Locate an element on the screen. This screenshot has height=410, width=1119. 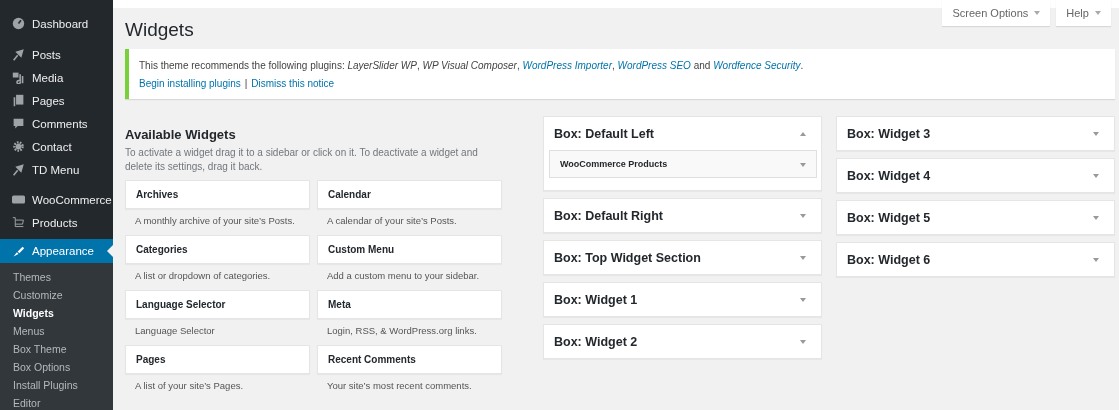
plugin-link: WordPress SEO is located at coordinates (654, 65).